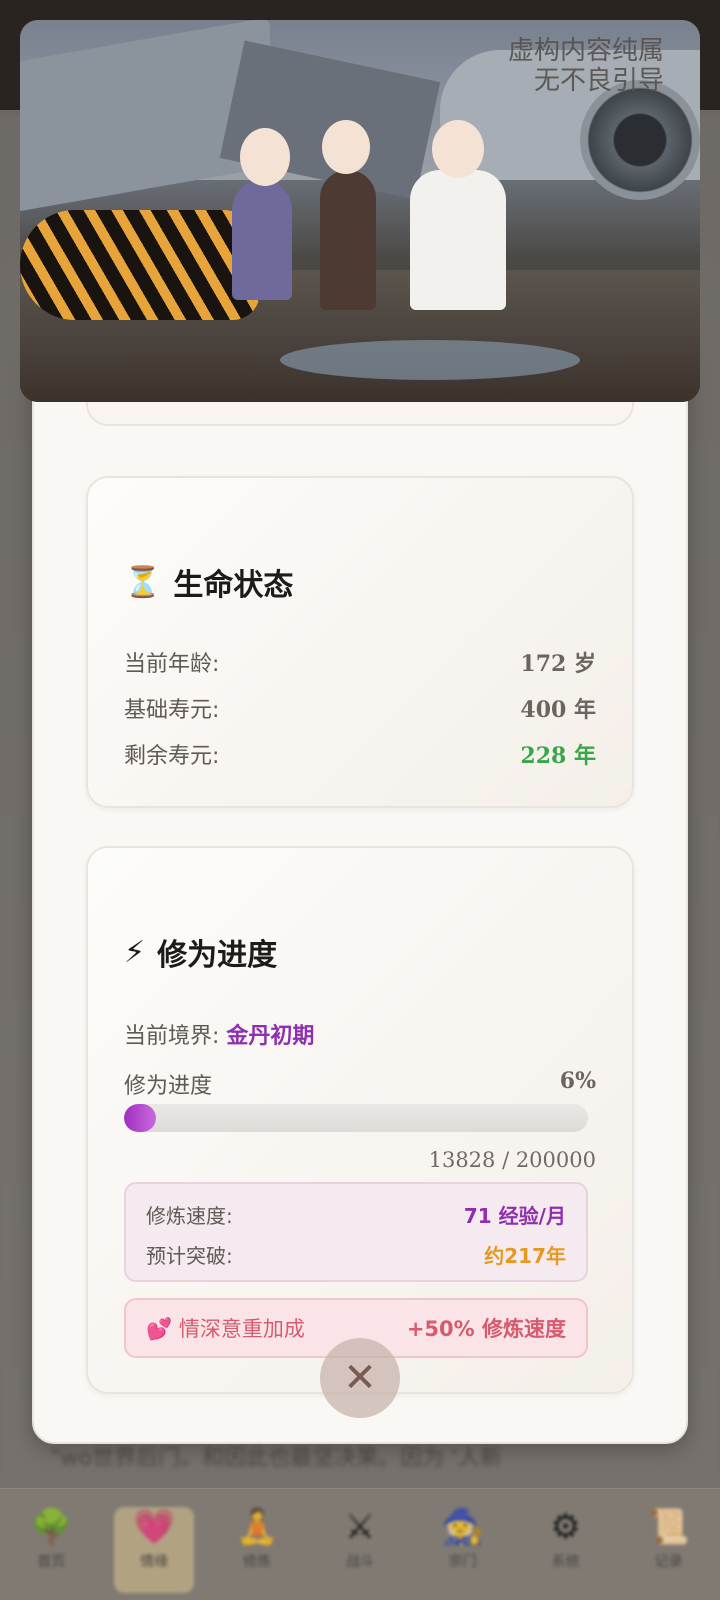 The height and width of the screenshot is (1600, 720). I want to click on base-lifespan-label: 基础寿元:, so click(172, 710).